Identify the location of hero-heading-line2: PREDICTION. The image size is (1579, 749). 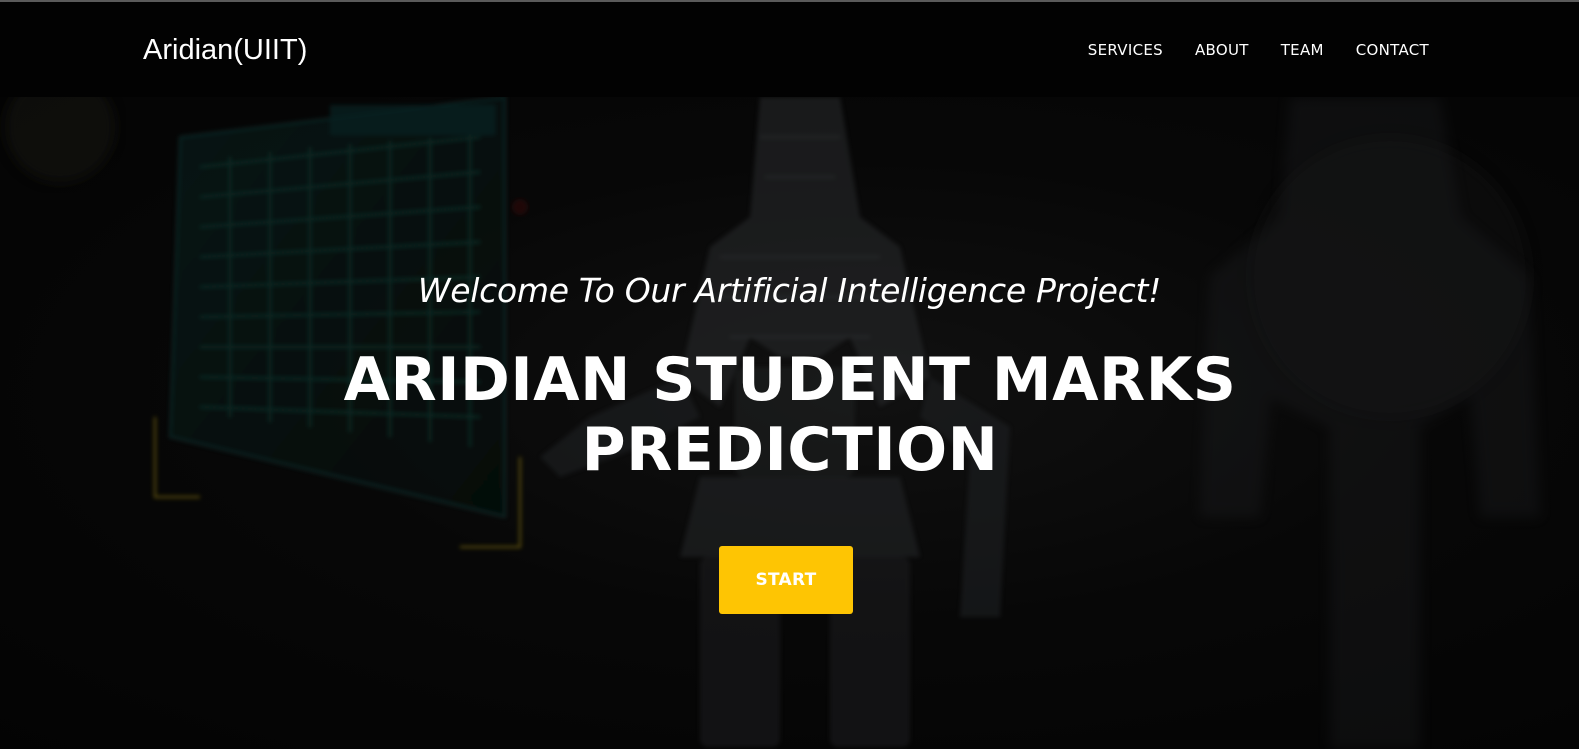
(790, 450).